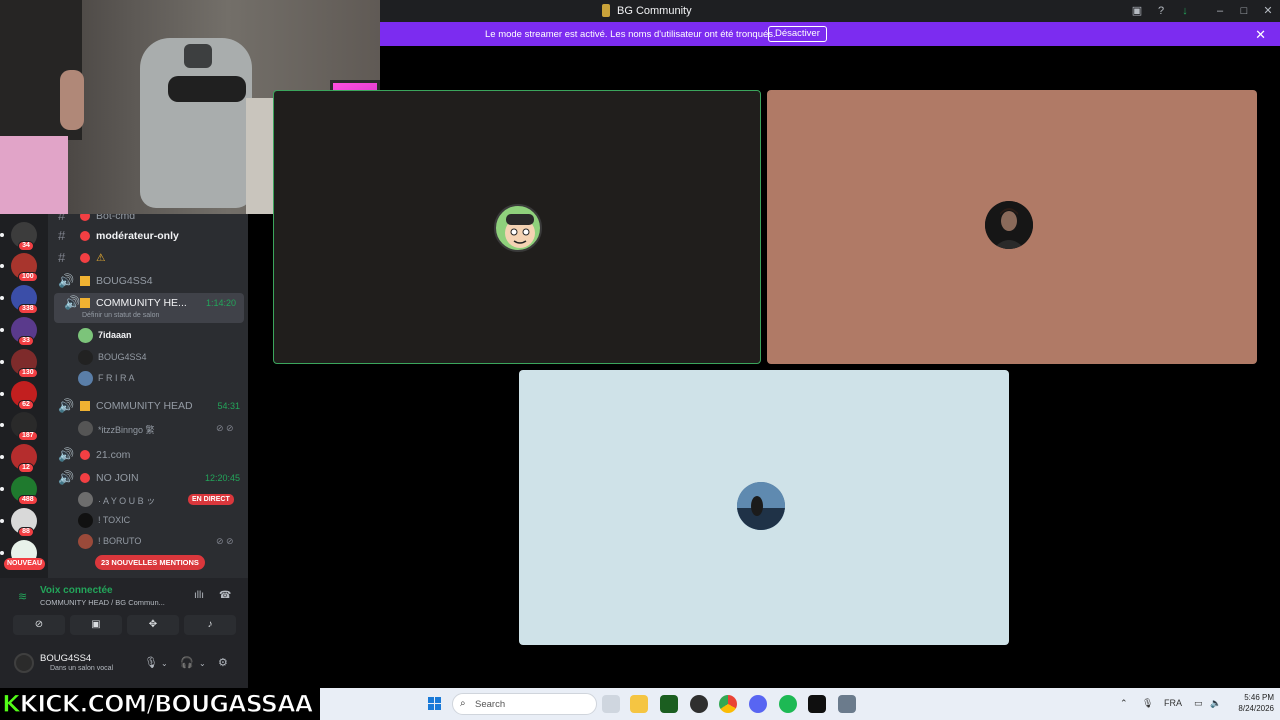 The width and height of the screenshot is (1280, 720). What do you see at coordinates (163, 500) in the screenshot?
I see `voice-member: · A Y O U B ッ EN DIRECT` at bounding box center [163, 500].